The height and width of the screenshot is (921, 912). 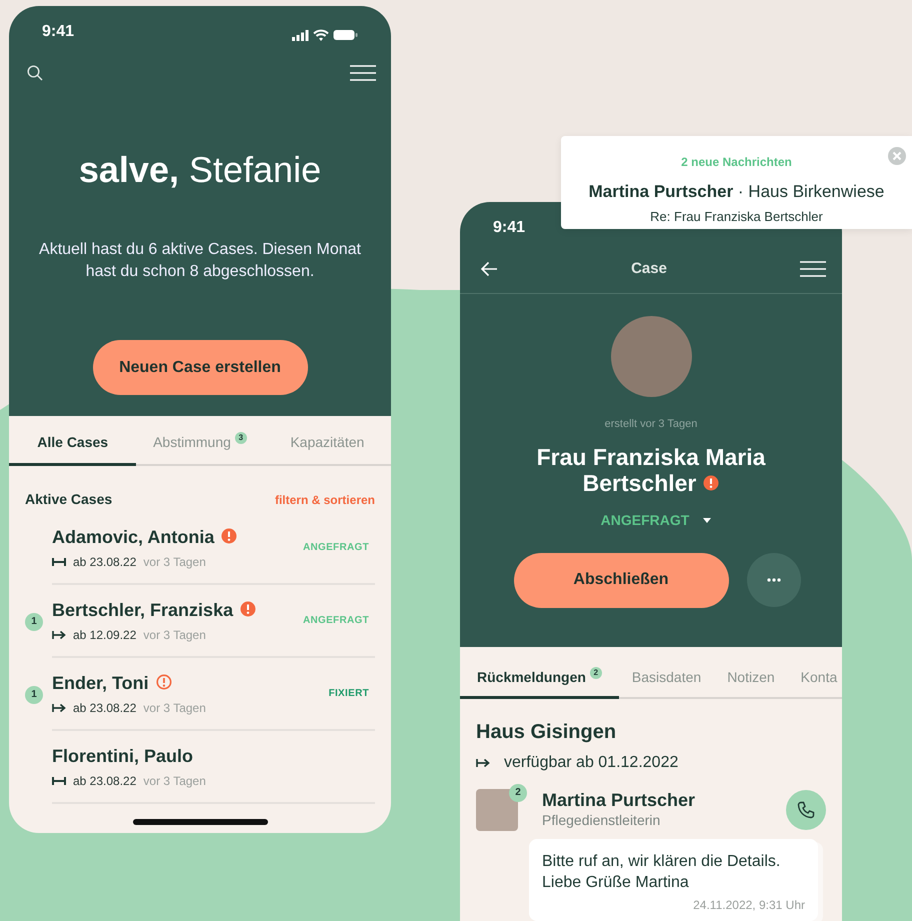 What do you see at coordinates (68, 499) in the screenshot?
I see `section-title: Aktive Cases` at bounding box center [68, 499].